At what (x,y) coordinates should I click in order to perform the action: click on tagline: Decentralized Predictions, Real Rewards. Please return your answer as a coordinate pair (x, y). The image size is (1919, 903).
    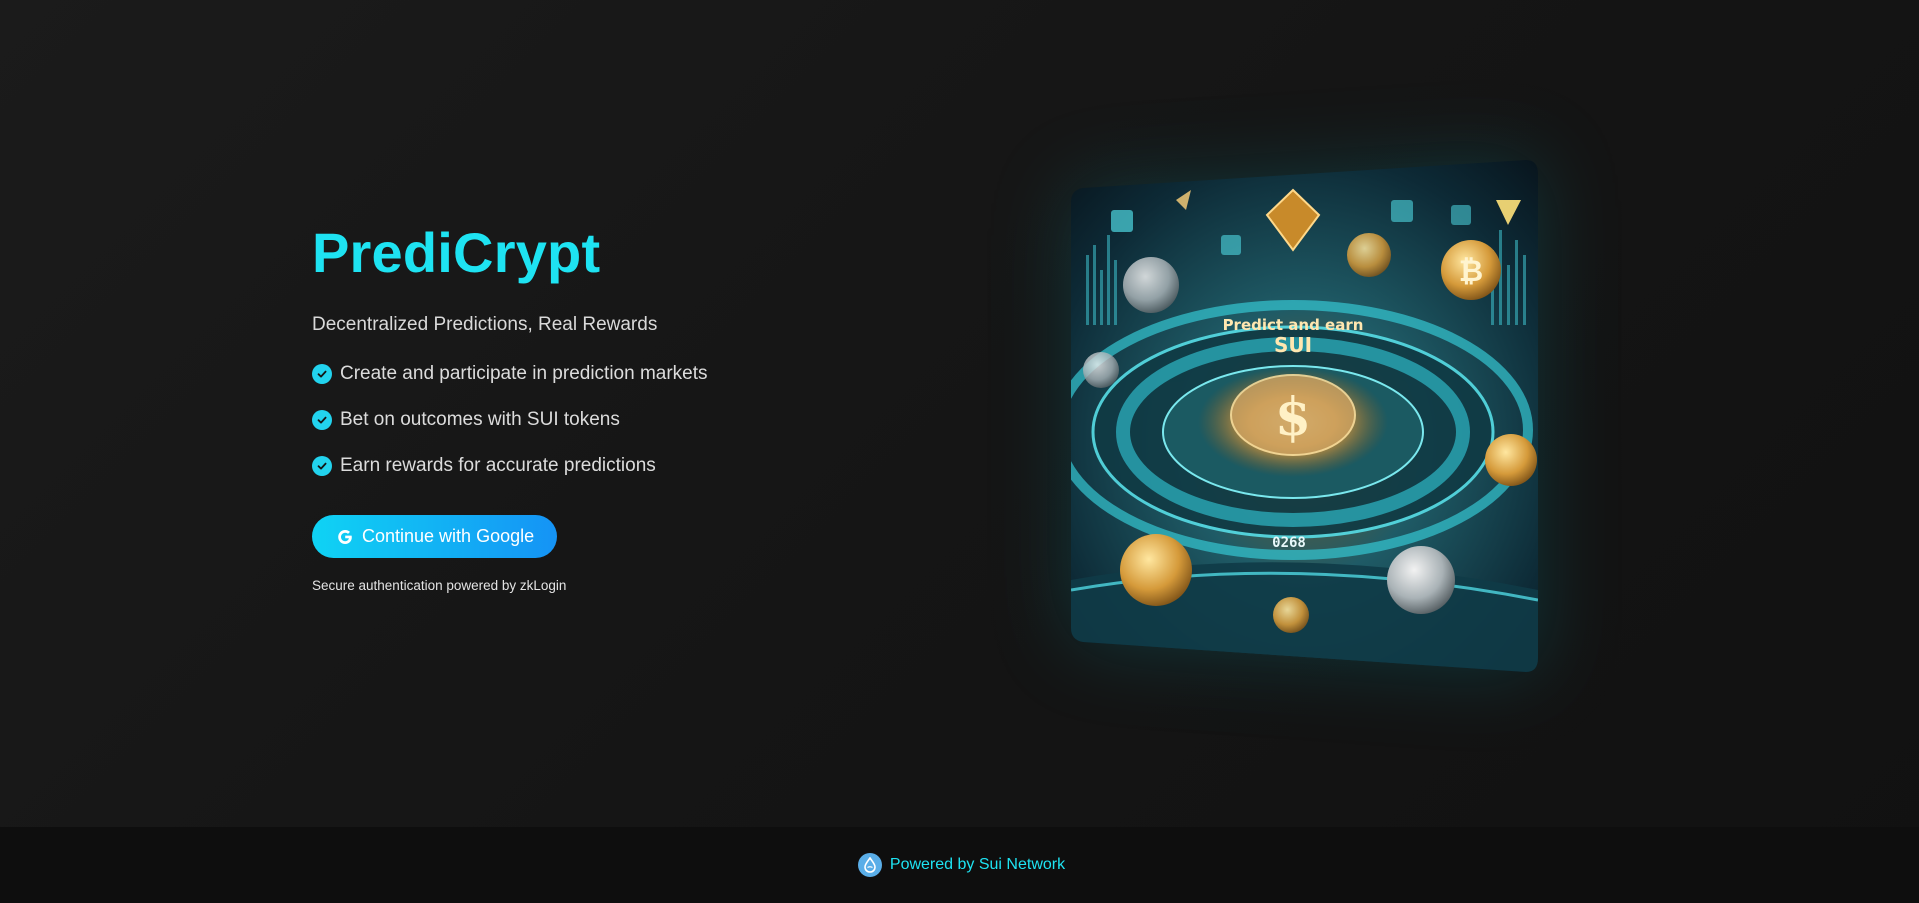
    Looking at the image, I should click on (485, 324).